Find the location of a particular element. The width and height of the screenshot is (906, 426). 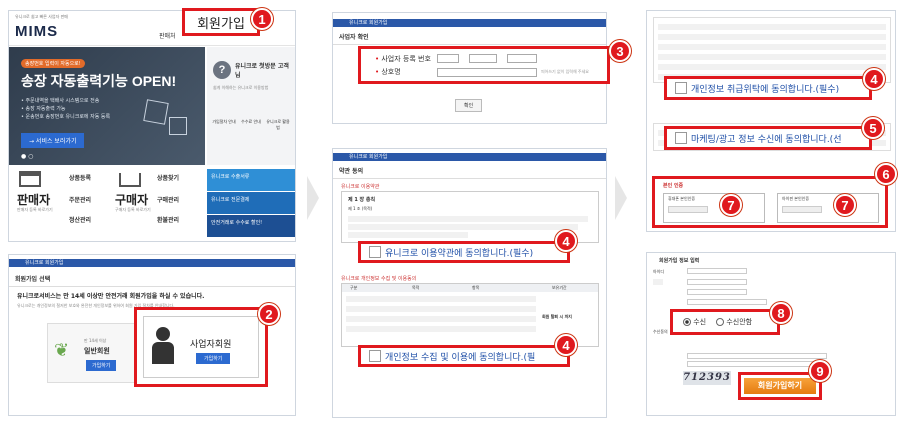

business-member-card: 사업자회원 가입하기 is located at coordinates (201, 347).